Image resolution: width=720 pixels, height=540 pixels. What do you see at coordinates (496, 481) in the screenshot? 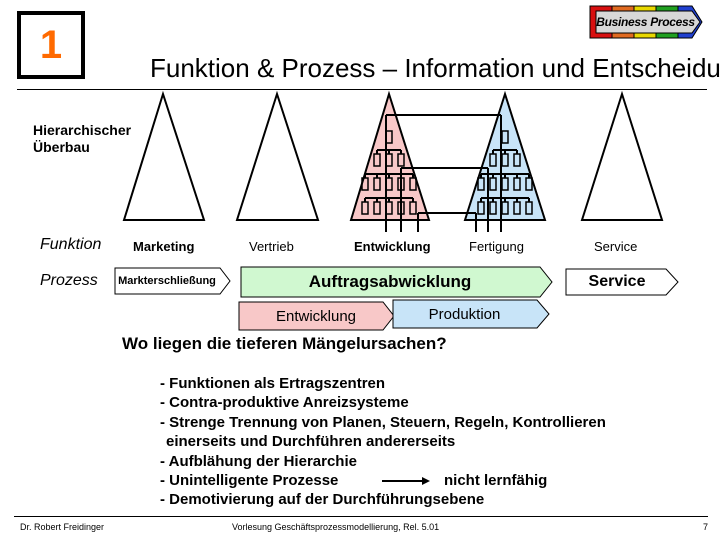
I see `cause-result: nicht lernfähig` at bounding box center [496, 481].